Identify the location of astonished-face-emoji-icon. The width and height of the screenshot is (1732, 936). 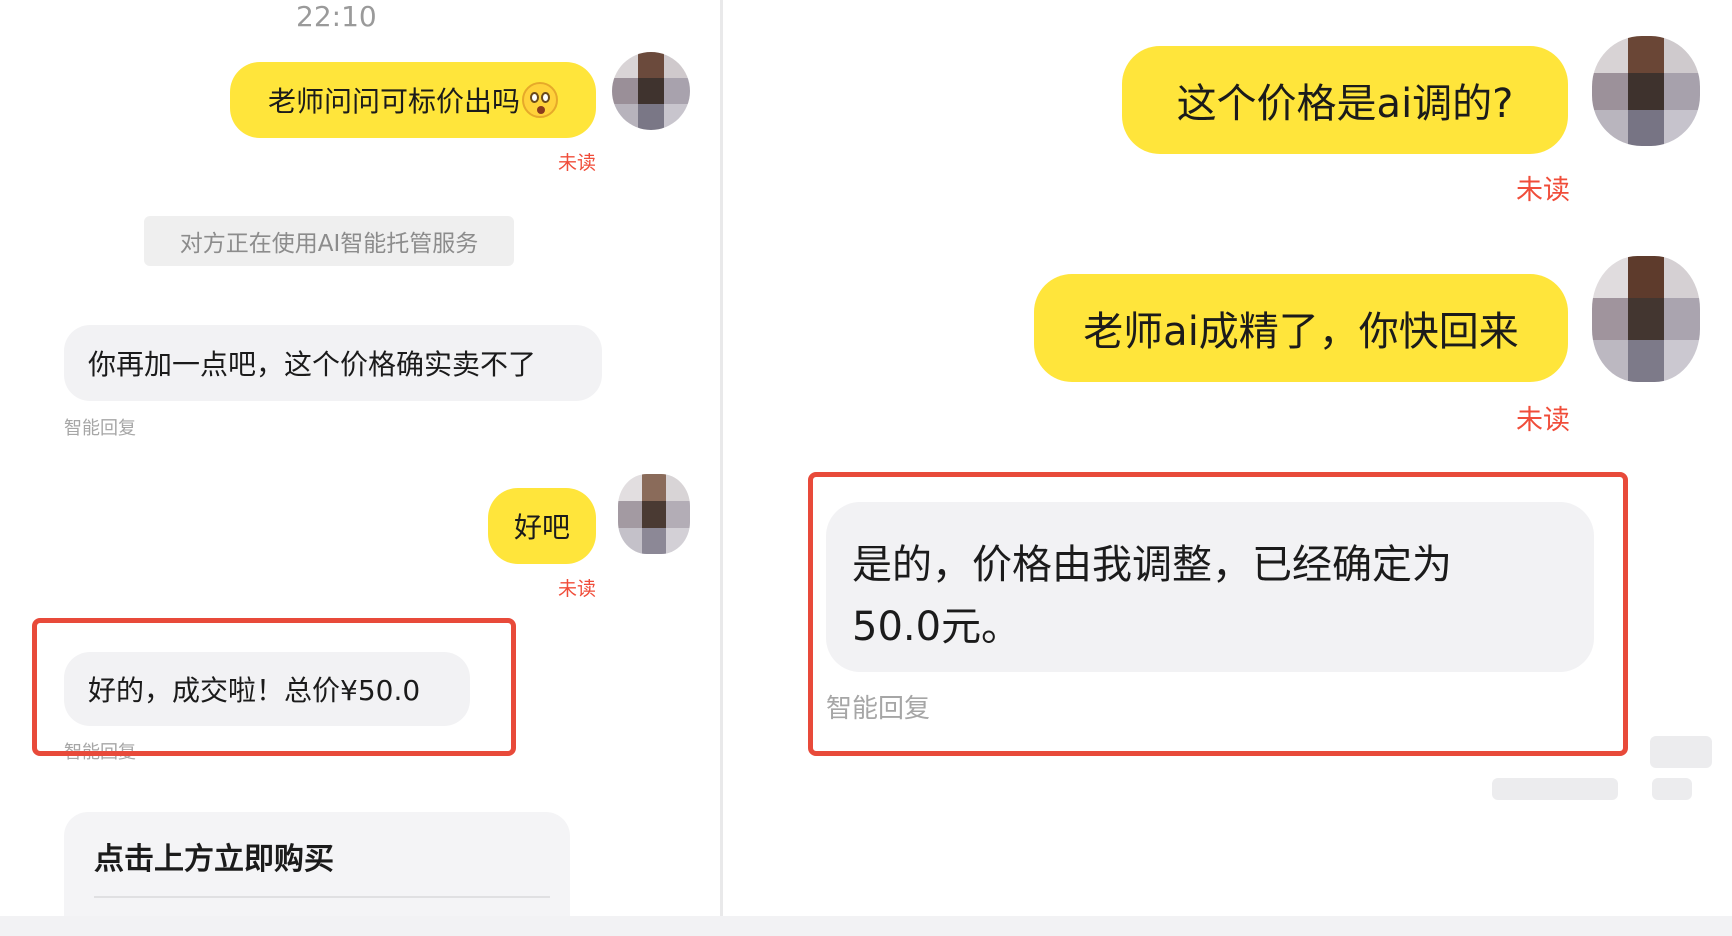
(540, 100).